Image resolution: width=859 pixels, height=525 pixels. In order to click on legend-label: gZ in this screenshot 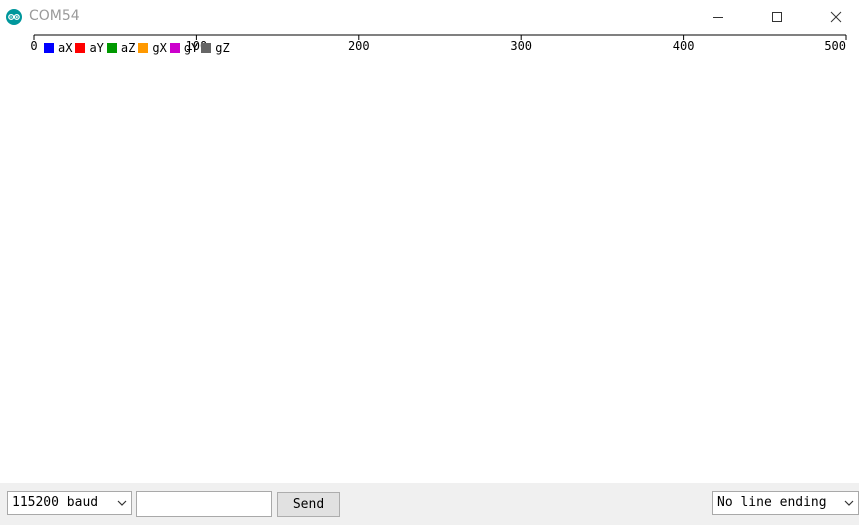, I will do `click(222, 48)`.